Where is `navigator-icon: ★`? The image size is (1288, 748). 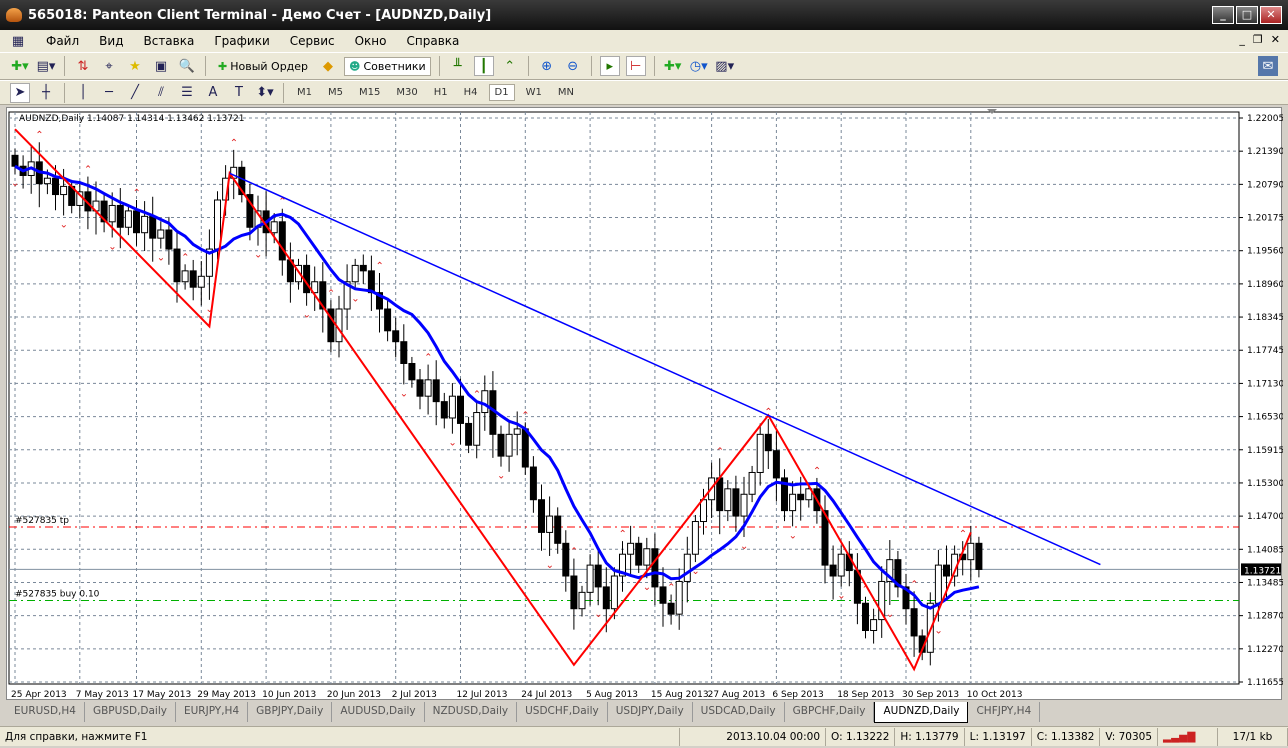
navigator-icon: ★ is located at coordinates (135, 66).